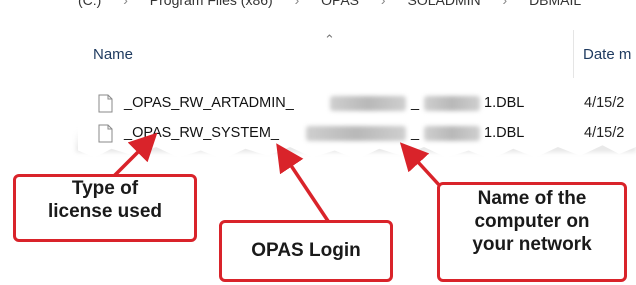 Image resolution: width=636 pixels, height=285 pixels. What do you see at coordinates (420, 165) in the screenshot?
I see `arrow-computer` at bounding box center [420, 165].